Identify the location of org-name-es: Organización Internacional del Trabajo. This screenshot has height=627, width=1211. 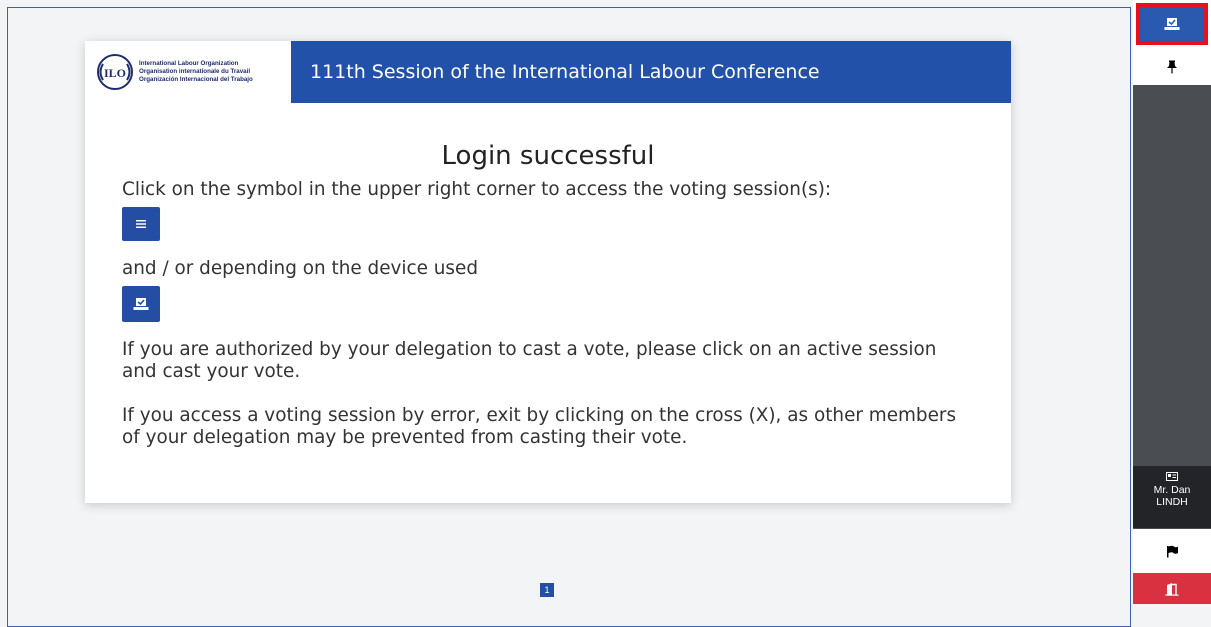
(196, 79).